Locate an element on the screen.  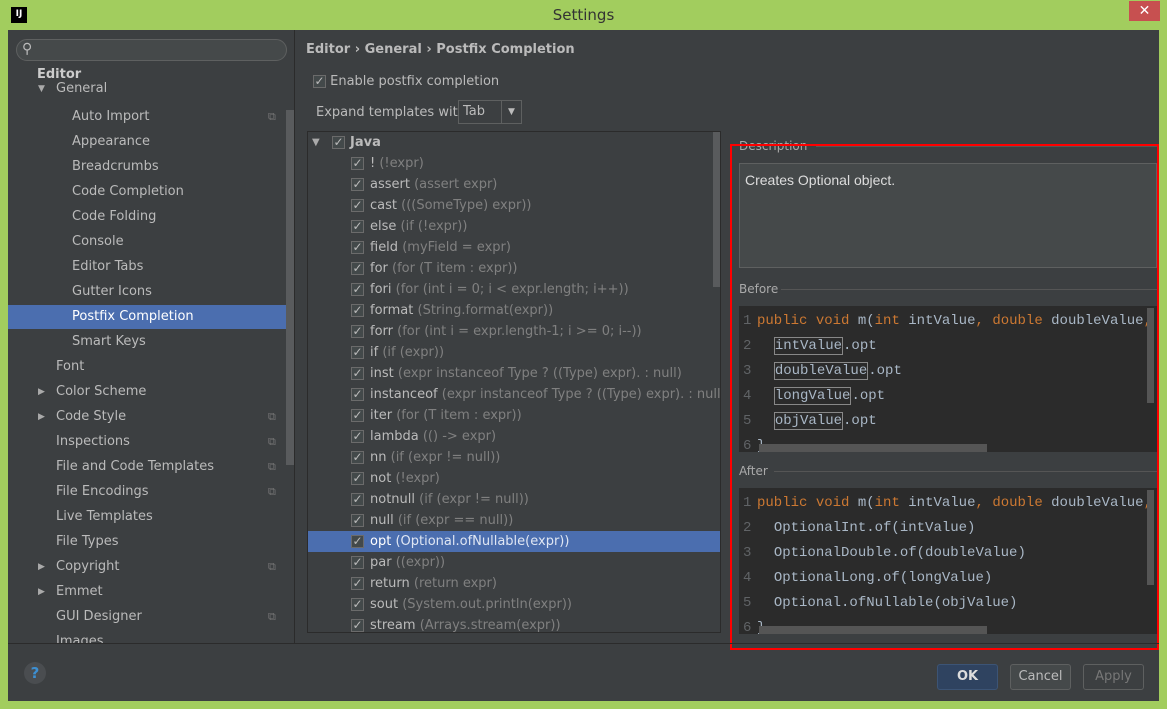
template-row: ✓ stream (Arrays.stream(expr)) is located at coordinates (514, 623).